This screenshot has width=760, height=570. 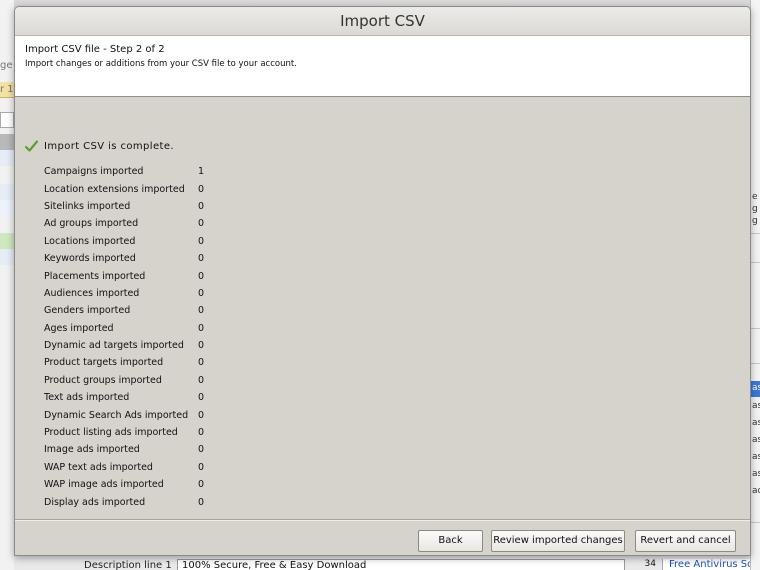 What do you see at coordinates (7, 285) in the screenshot?
I see `background-left-panel: ge r 1` at bounding box center [7, 285].